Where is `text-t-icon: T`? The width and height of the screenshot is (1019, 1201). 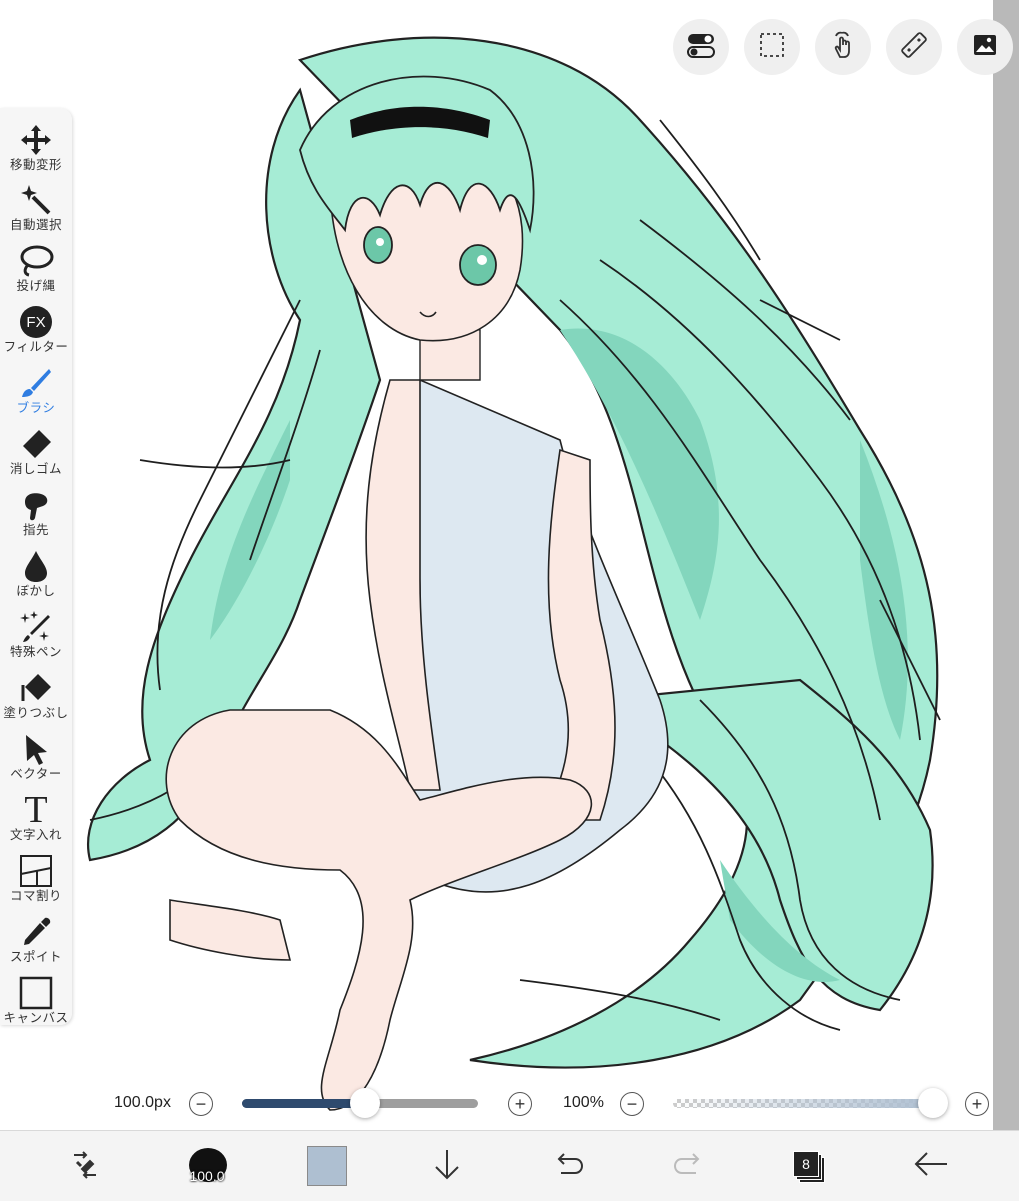 text-t-icon: T is located at coordinates (36, 810).